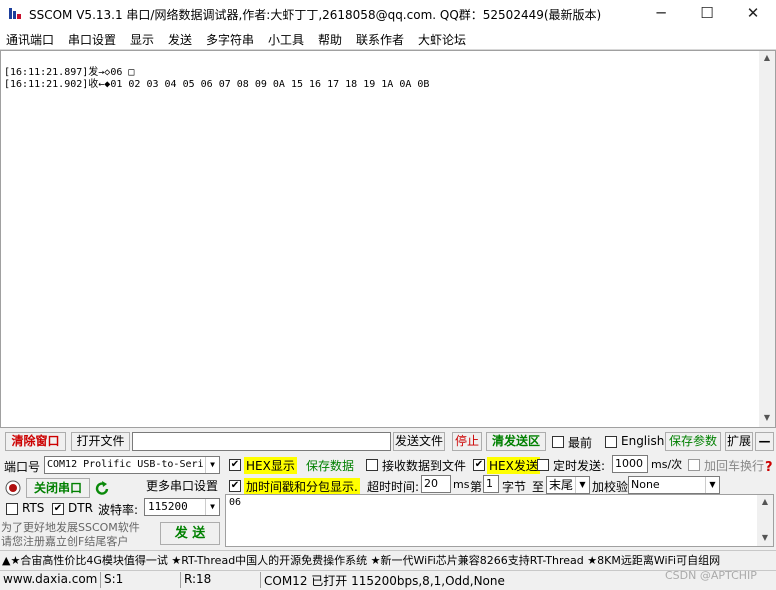  What do you see at coordinates (611, 442) in the screenshot?
I see `english-checkbox` at bounding box center [611, 442].